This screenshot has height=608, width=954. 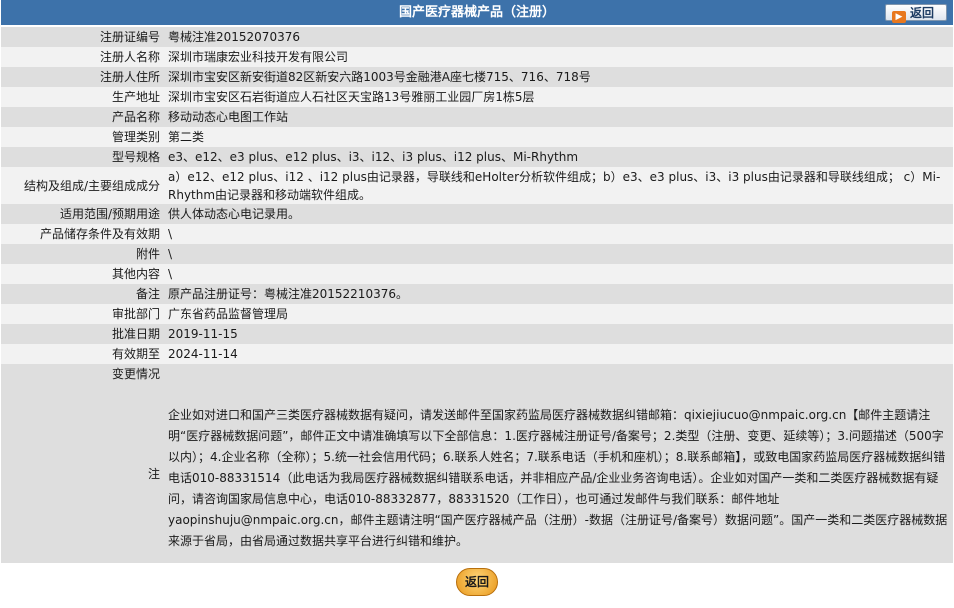 I want to click on detail-row: 产品储存条件及有效期 \, so click(x=477, y=234).